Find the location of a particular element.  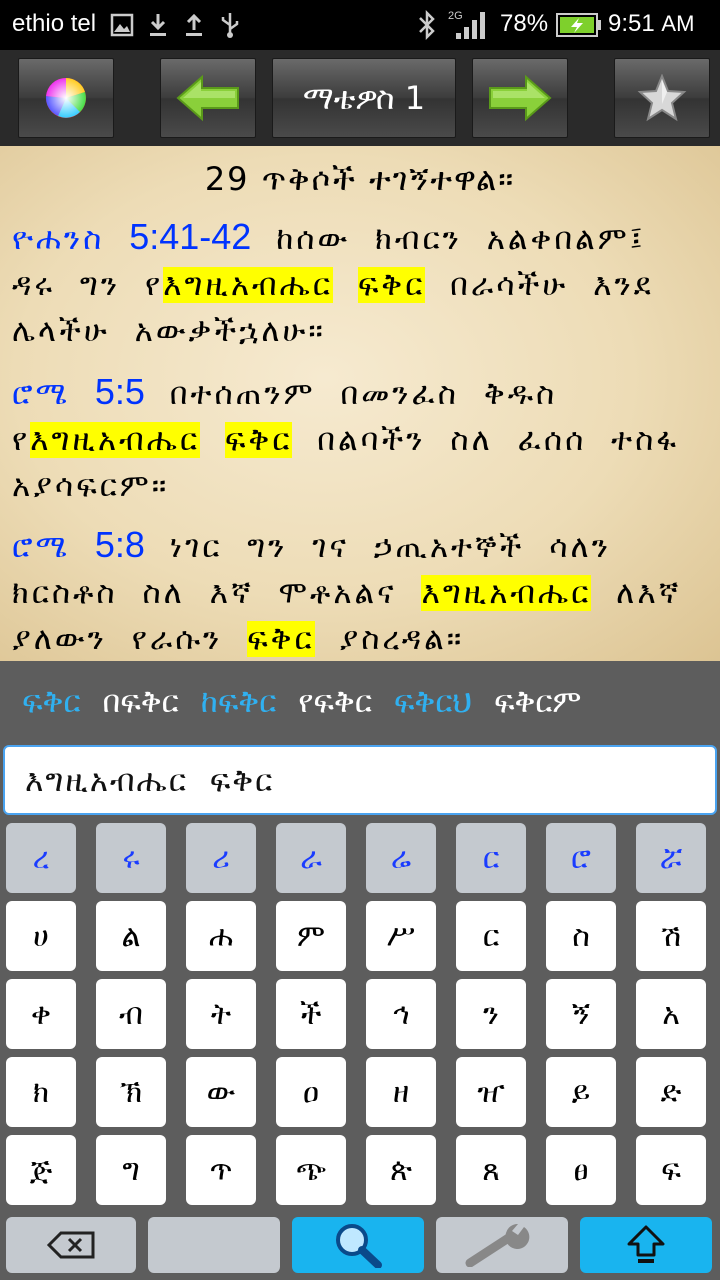

search-key is located at coordinates (358, 1245).